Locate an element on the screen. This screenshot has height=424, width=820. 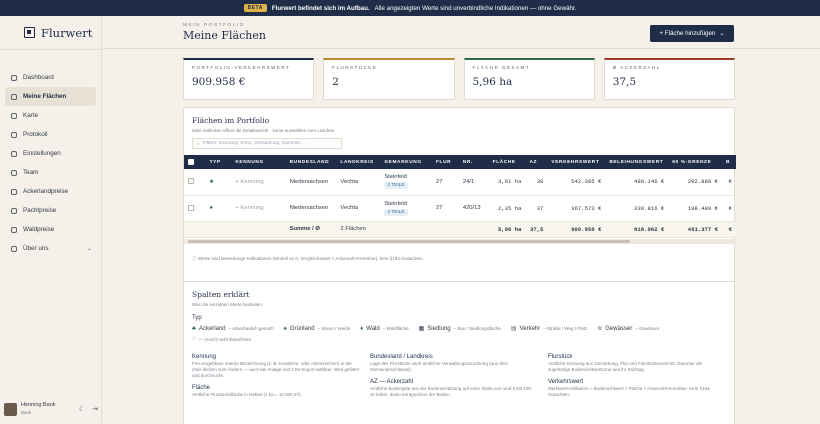
user-name: Henning Bank is located at coordinates (38, 405).